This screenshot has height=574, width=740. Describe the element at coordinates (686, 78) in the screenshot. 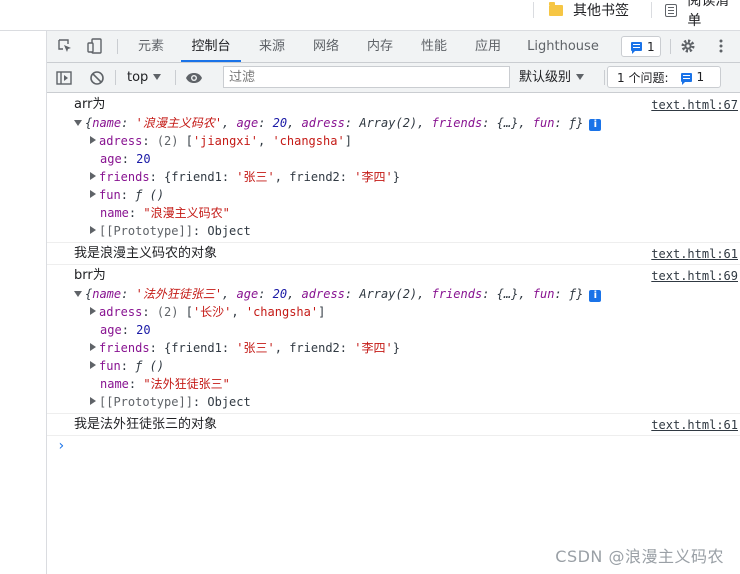

I see `issue-message-icon` at that location.